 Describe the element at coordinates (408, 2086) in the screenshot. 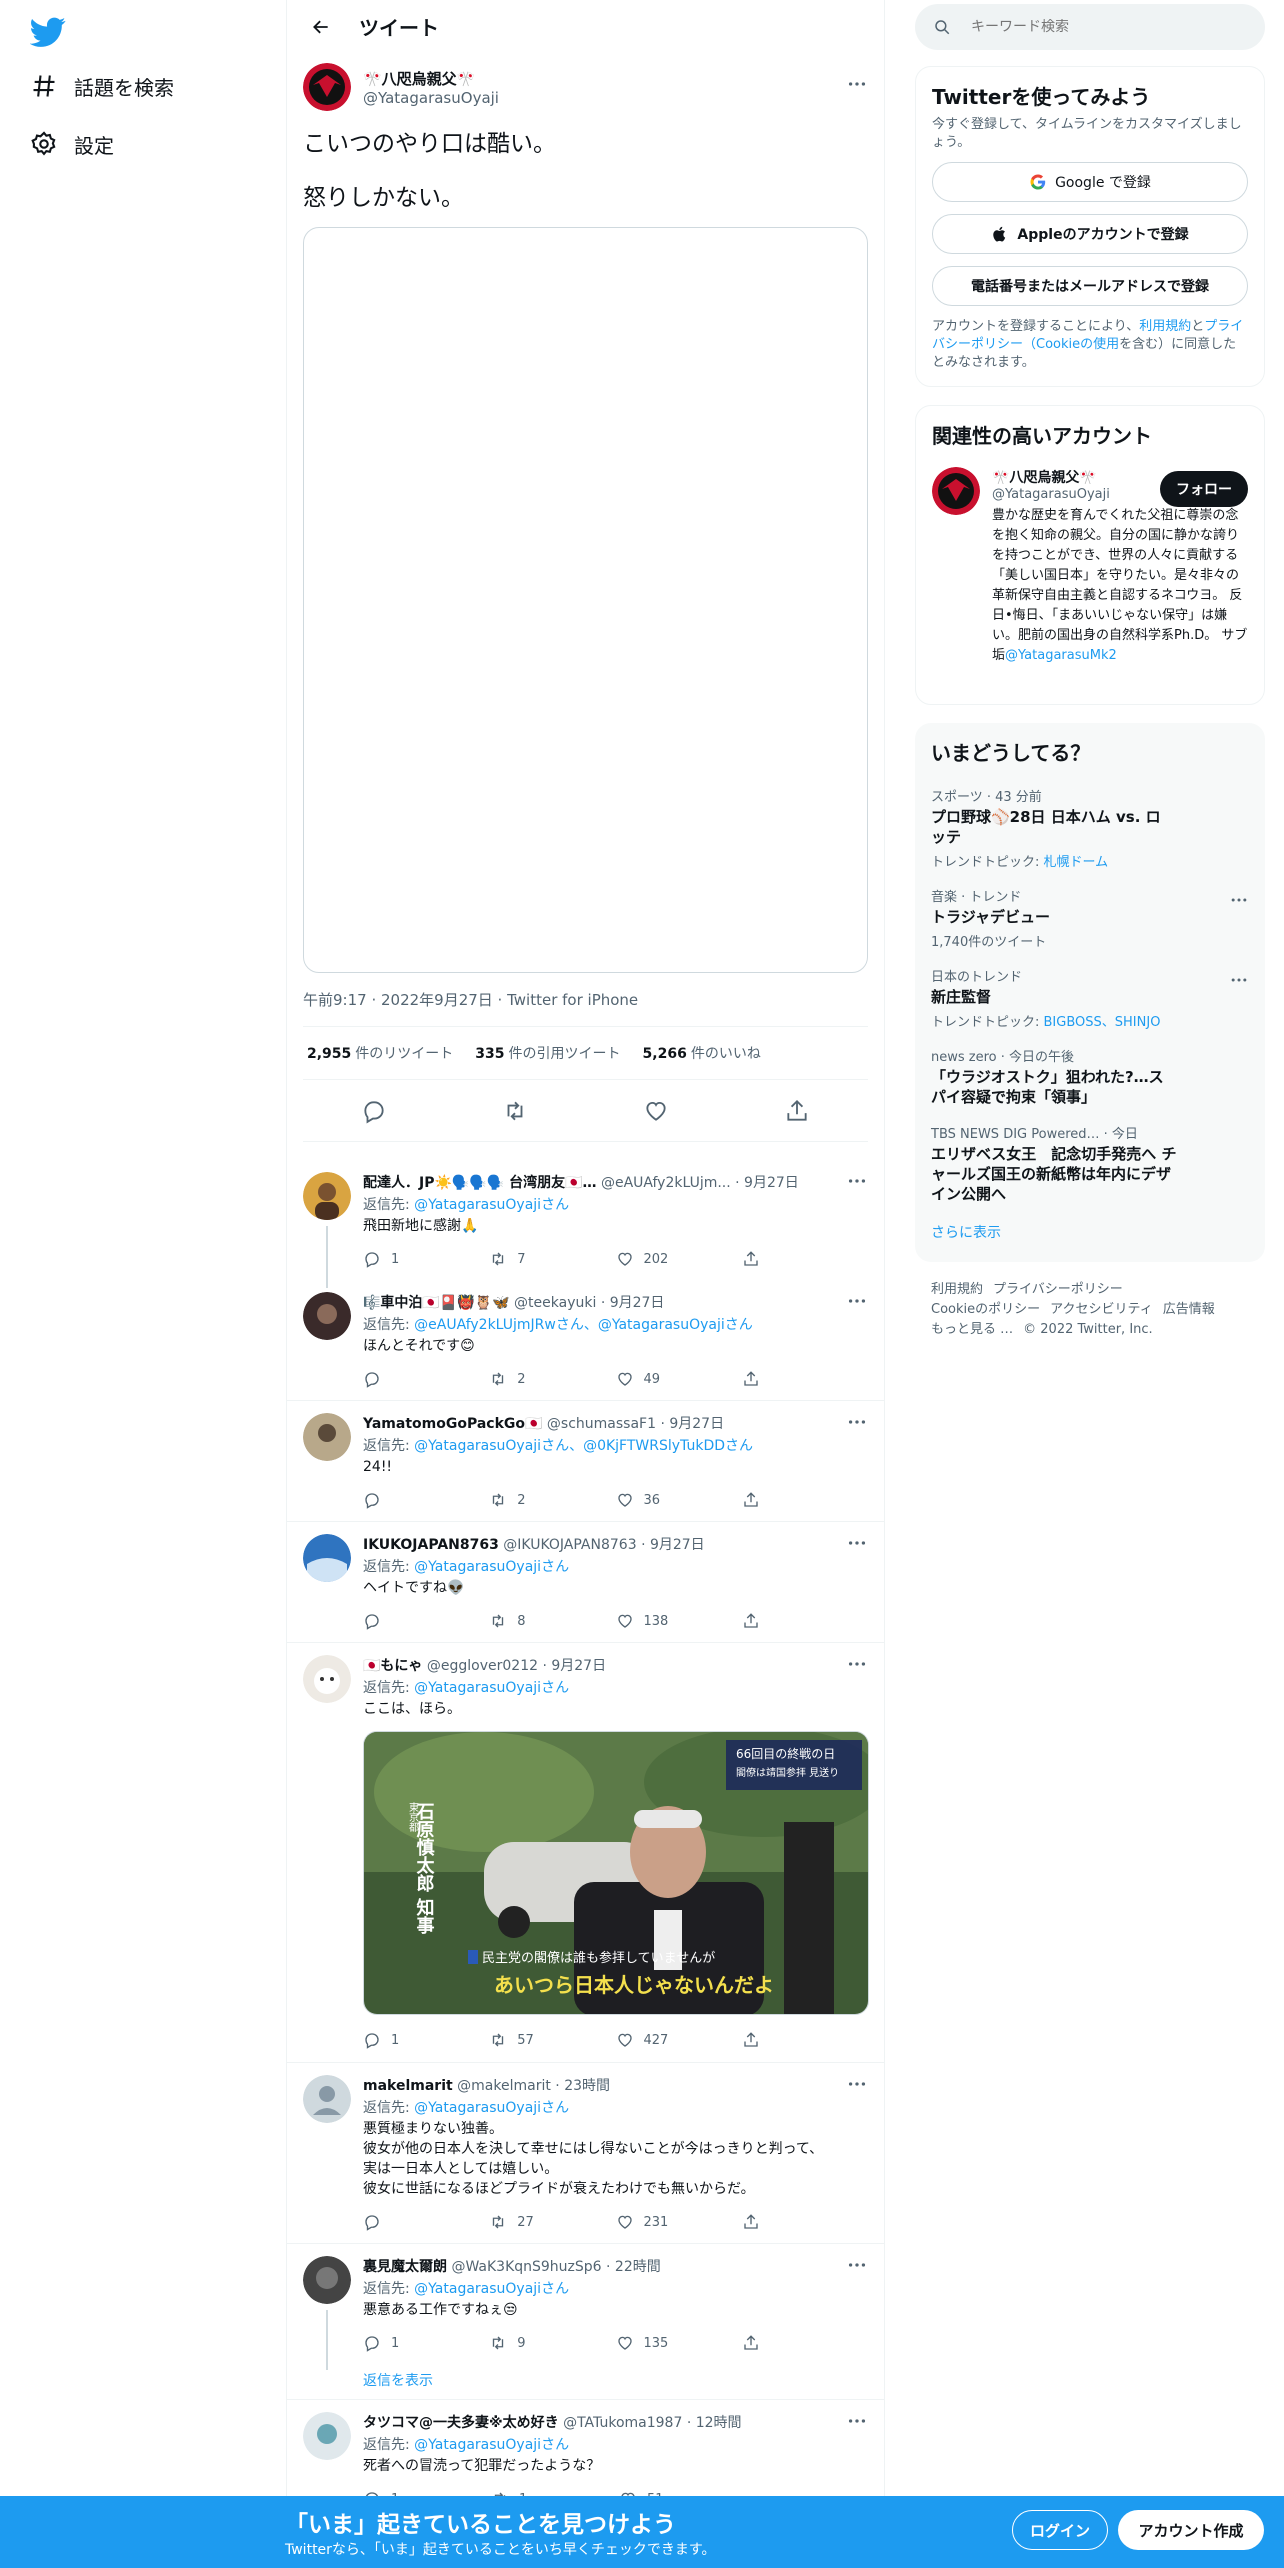

I see `reply-author-name: makelmarit` at that location.